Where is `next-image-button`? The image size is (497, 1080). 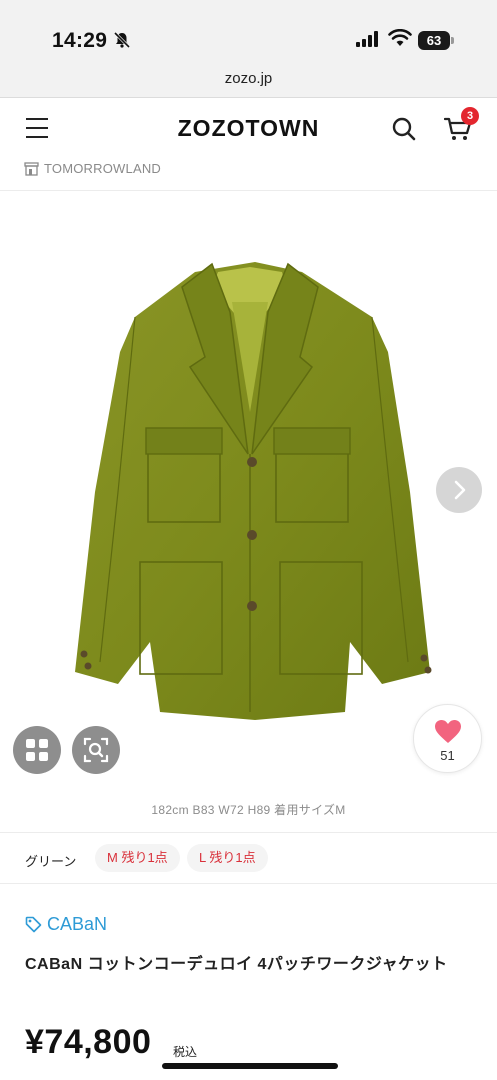
next-image-button is located at coordinates (459, 490).